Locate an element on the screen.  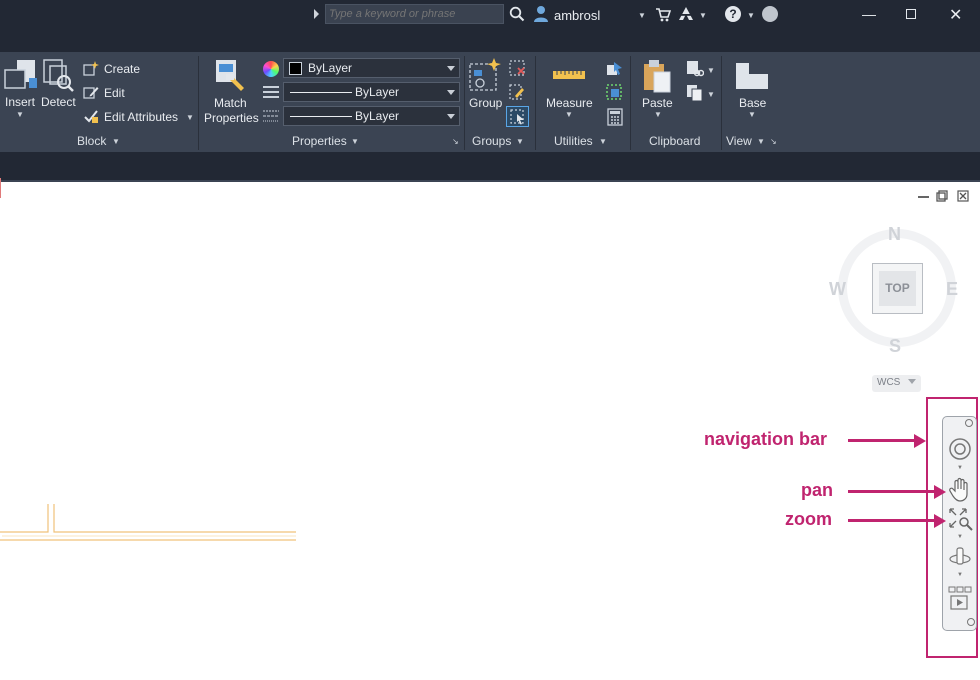
navbar-close-icon is located at coordinates (969, 423).